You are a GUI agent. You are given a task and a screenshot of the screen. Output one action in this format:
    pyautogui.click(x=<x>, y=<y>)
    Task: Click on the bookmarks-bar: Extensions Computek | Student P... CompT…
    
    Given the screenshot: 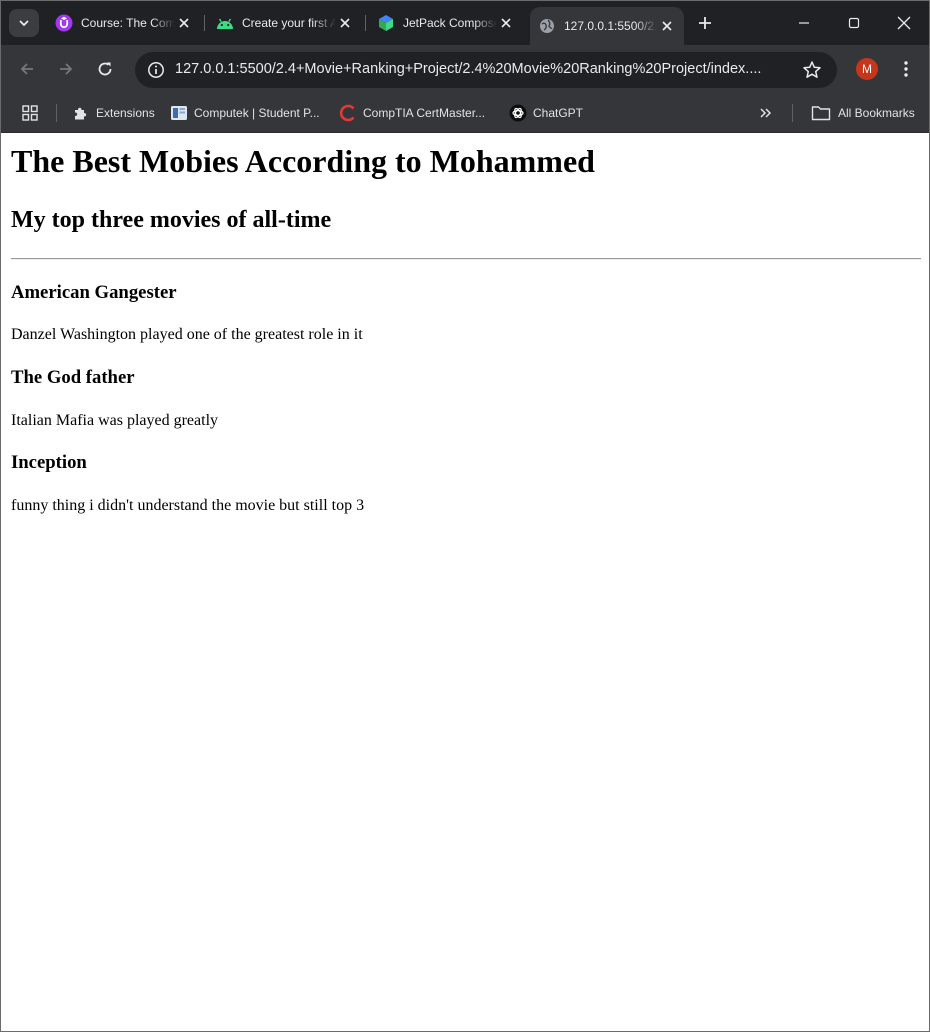 What is the action you would take?
    pyautogui.click(x=465, y=113)
    